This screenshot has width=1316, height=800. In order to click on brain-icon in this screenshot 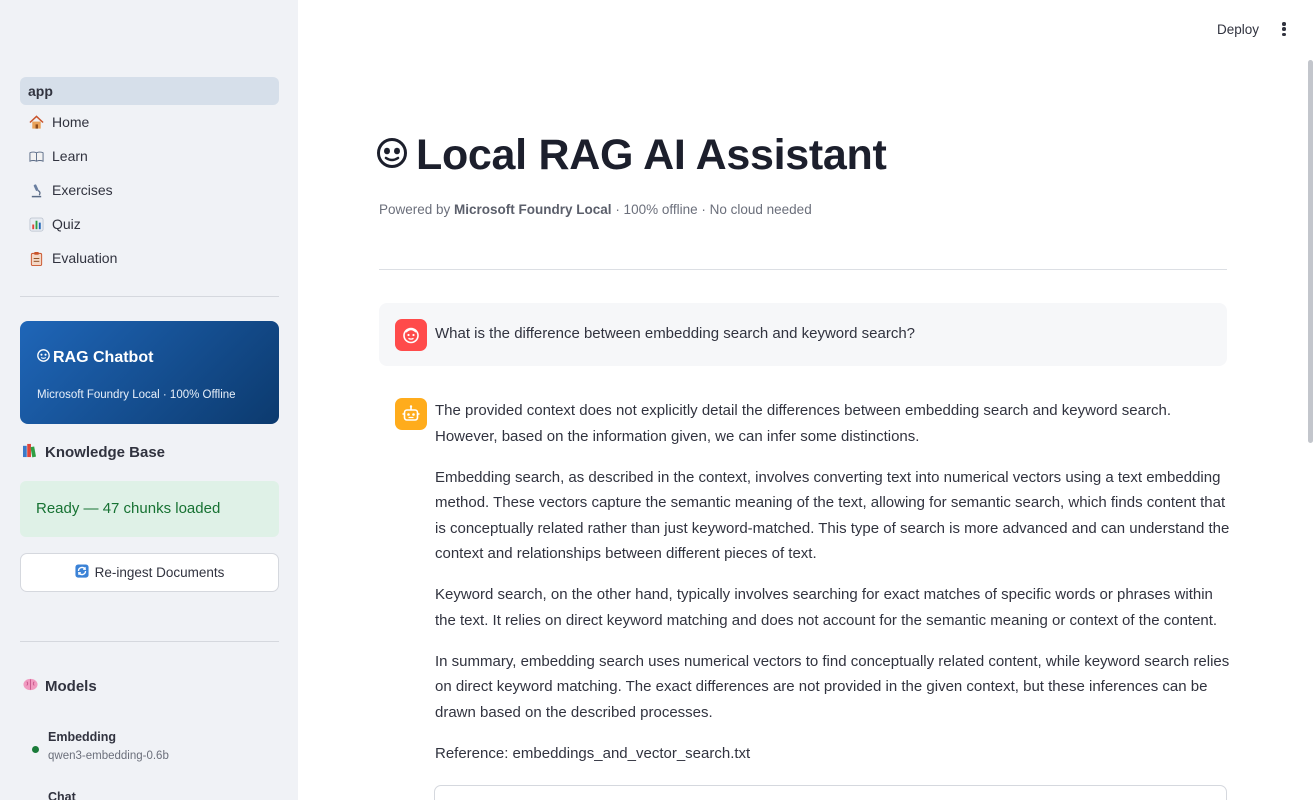, I will do `click(30, 686)`.